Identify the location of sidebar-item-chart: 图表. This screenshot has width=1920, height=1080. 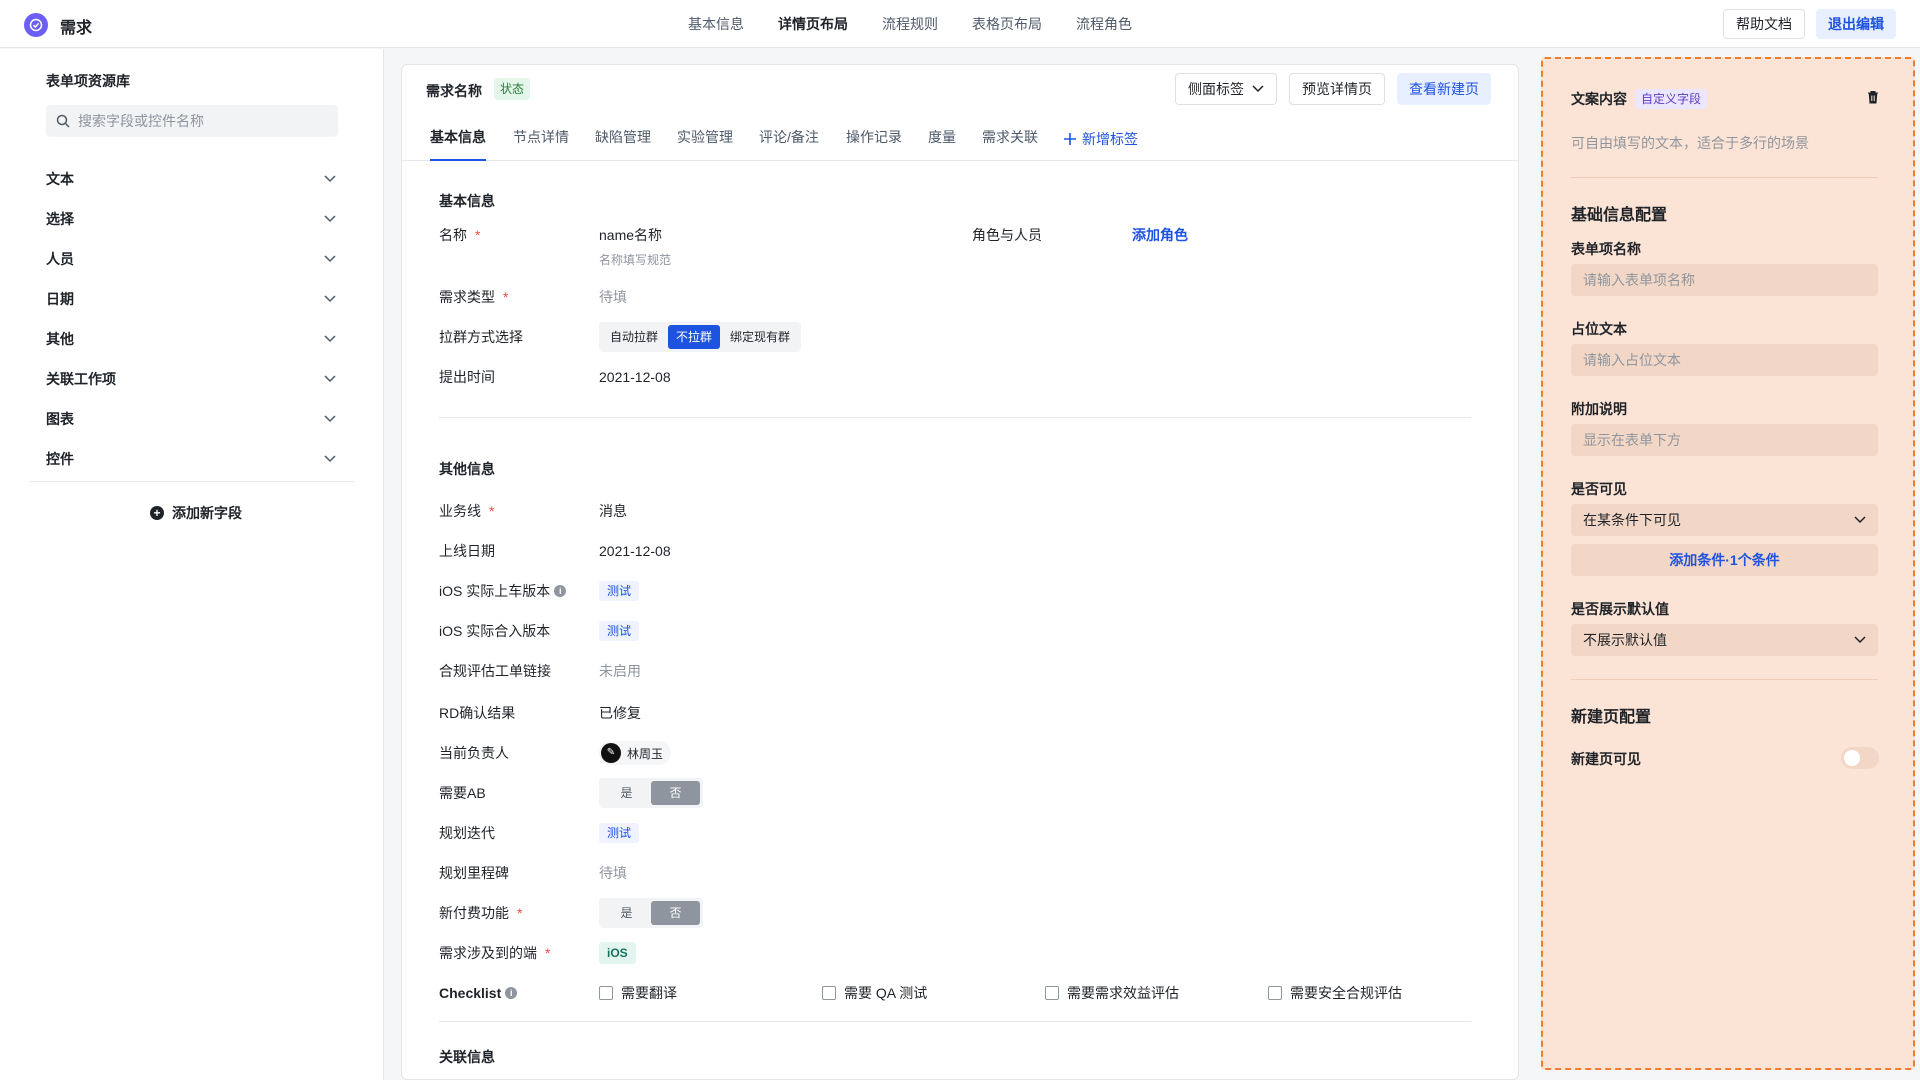
(191, 419).